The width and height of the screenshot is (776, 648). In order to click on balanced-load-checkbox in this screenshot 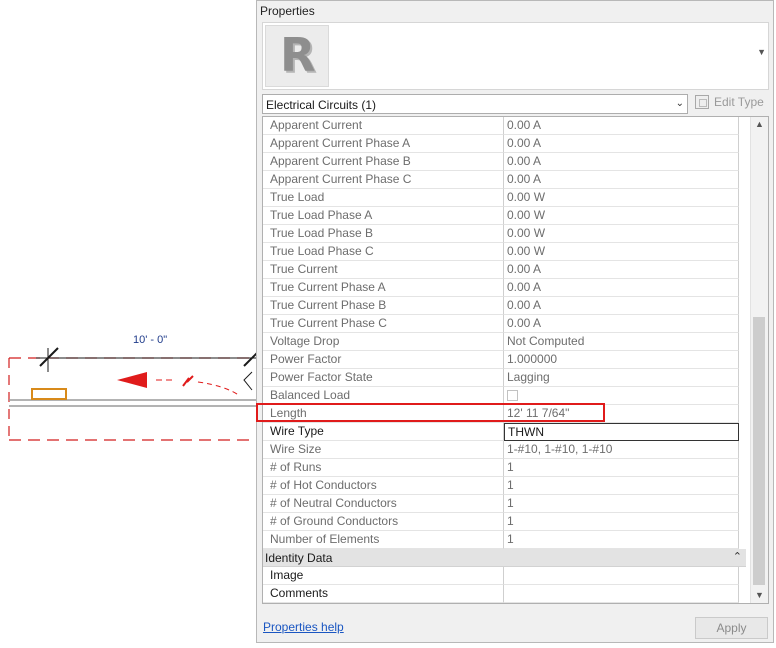, I will do `click(512, 395)`.